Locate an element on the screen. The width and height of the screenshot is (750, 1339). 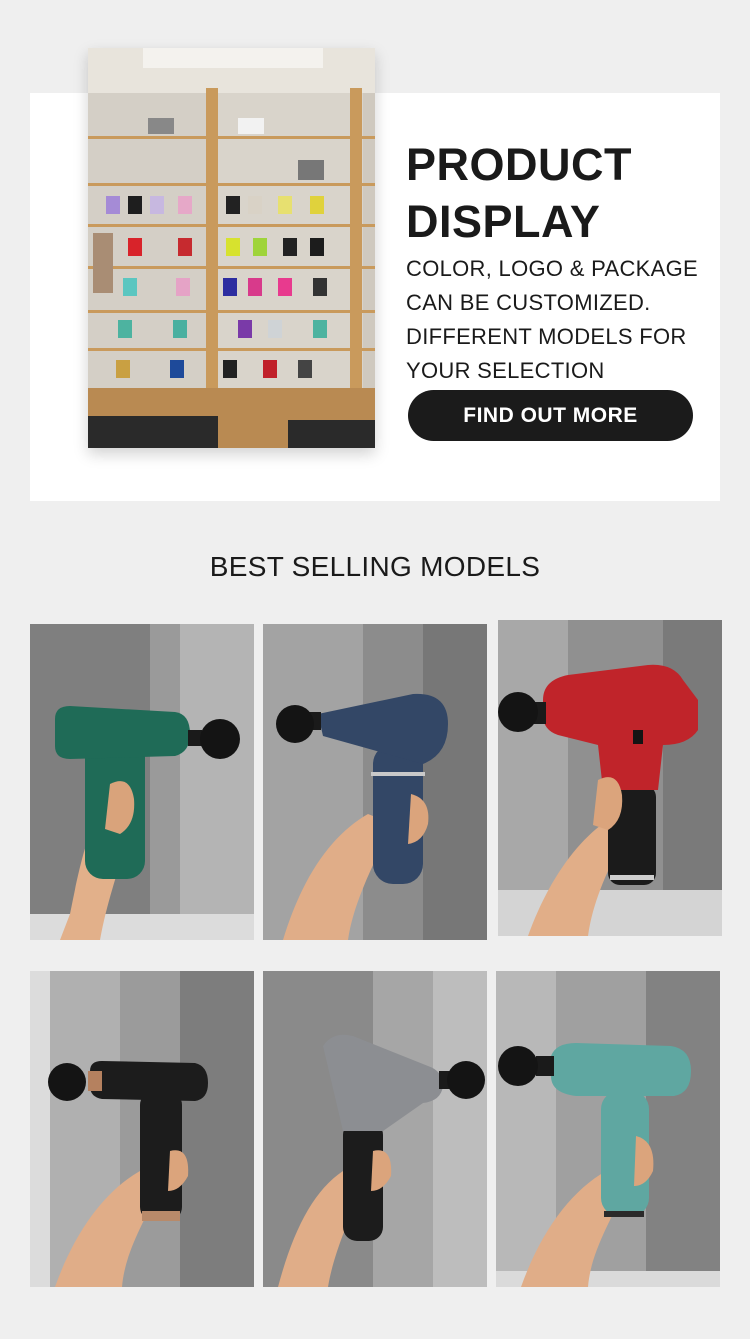
product-card-red is located at coordinates (610, 778).